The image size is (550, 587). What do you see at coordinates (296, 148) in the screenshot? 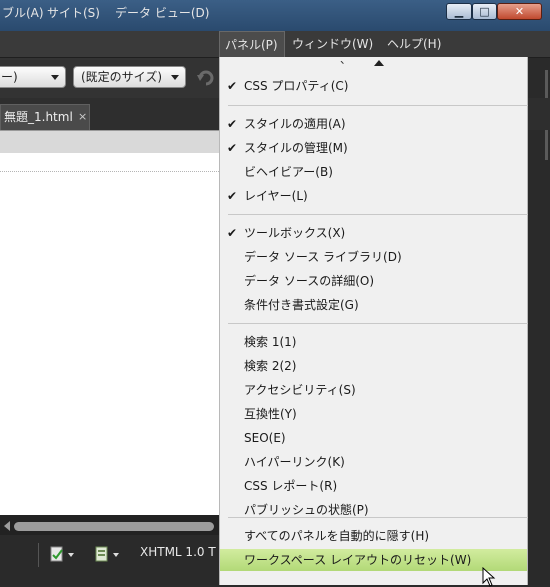
I see `panel-menu-item-label: スタイルの管理(M)` at bounding box center [296, 148].